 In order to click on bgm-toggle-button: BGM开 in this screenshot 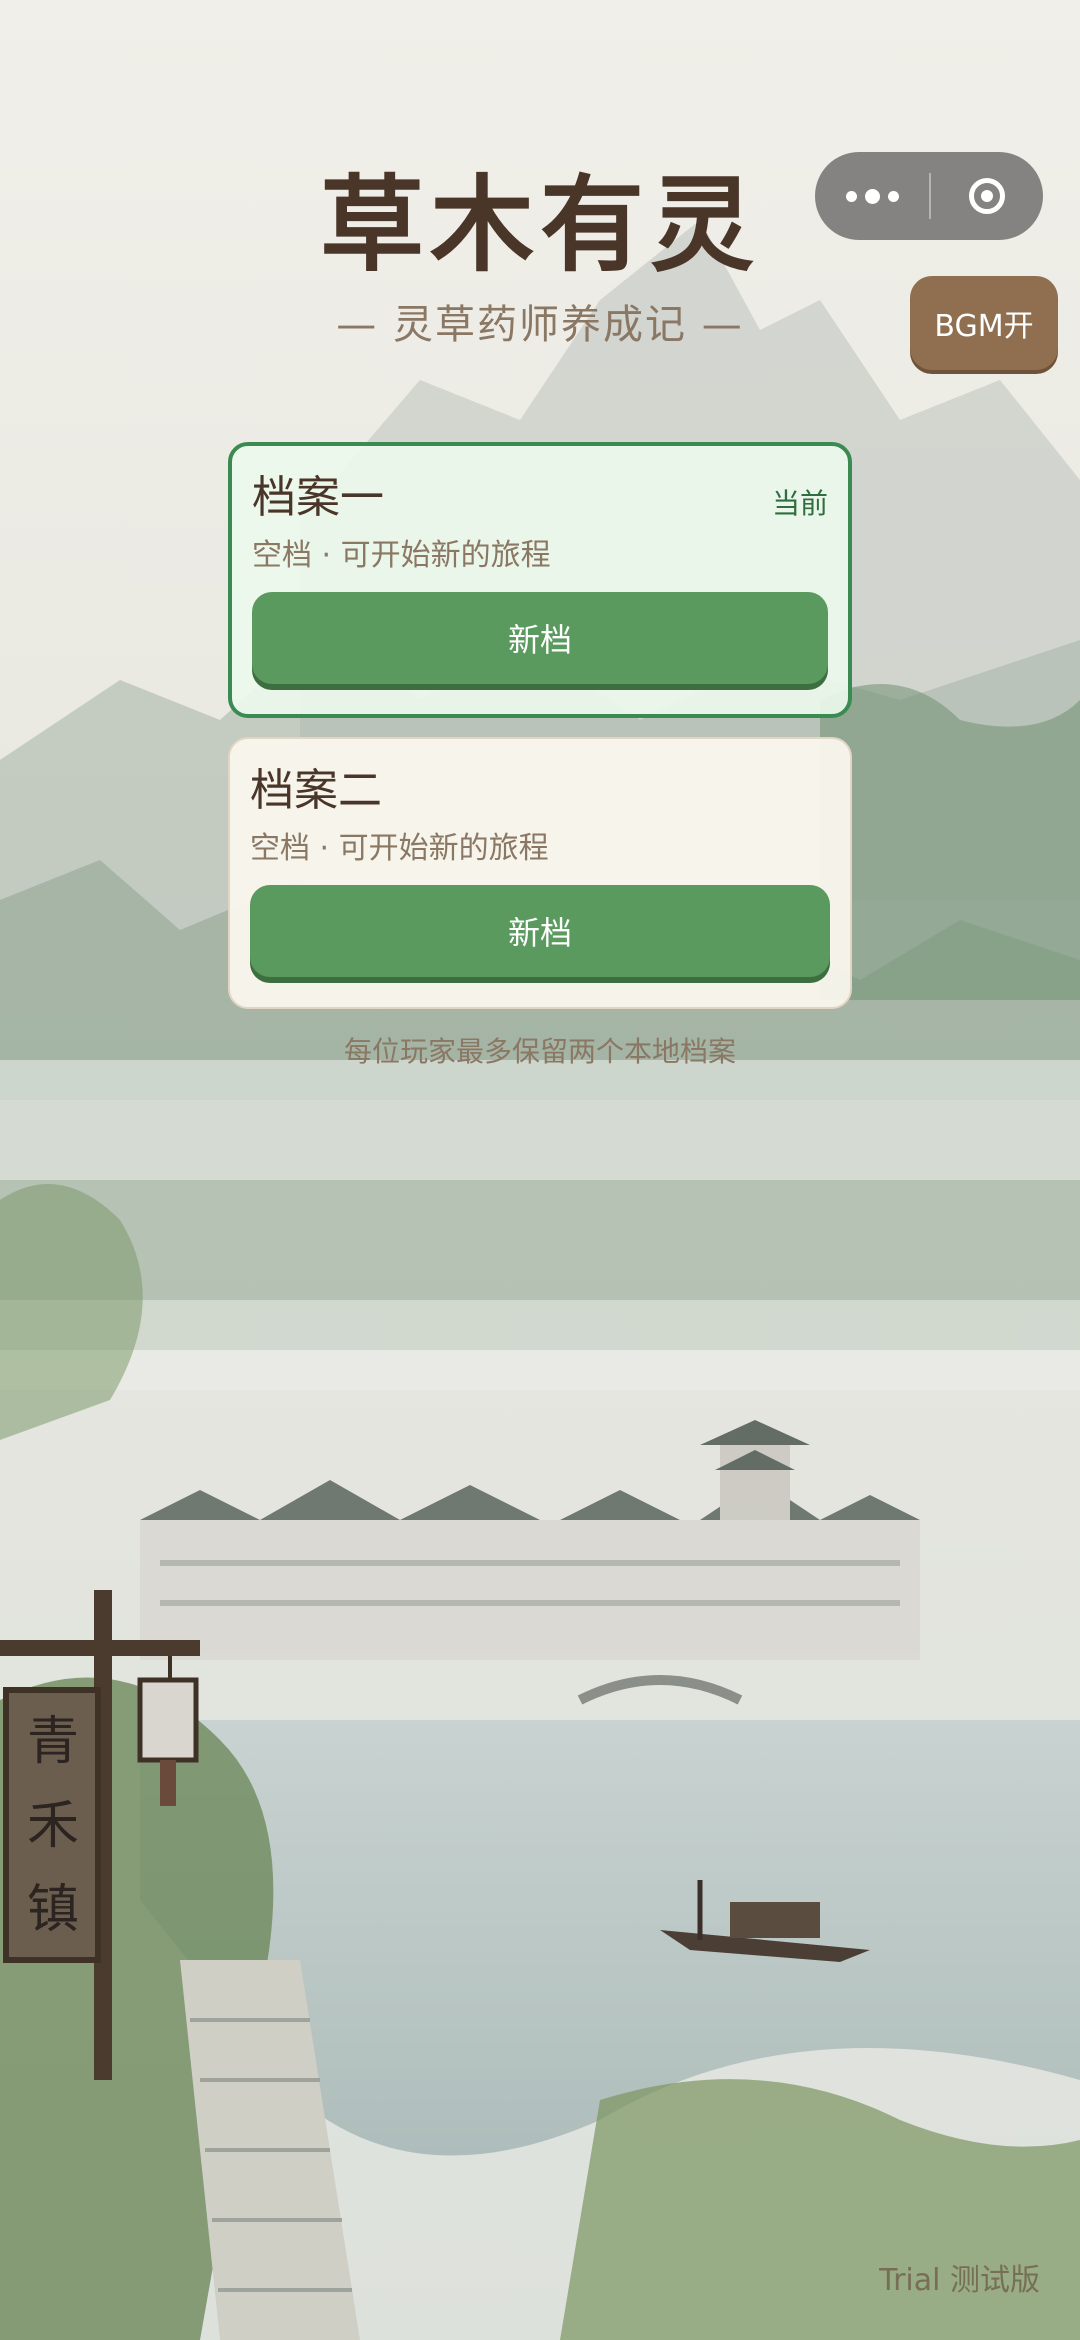, I will do `click(984, 323)`.